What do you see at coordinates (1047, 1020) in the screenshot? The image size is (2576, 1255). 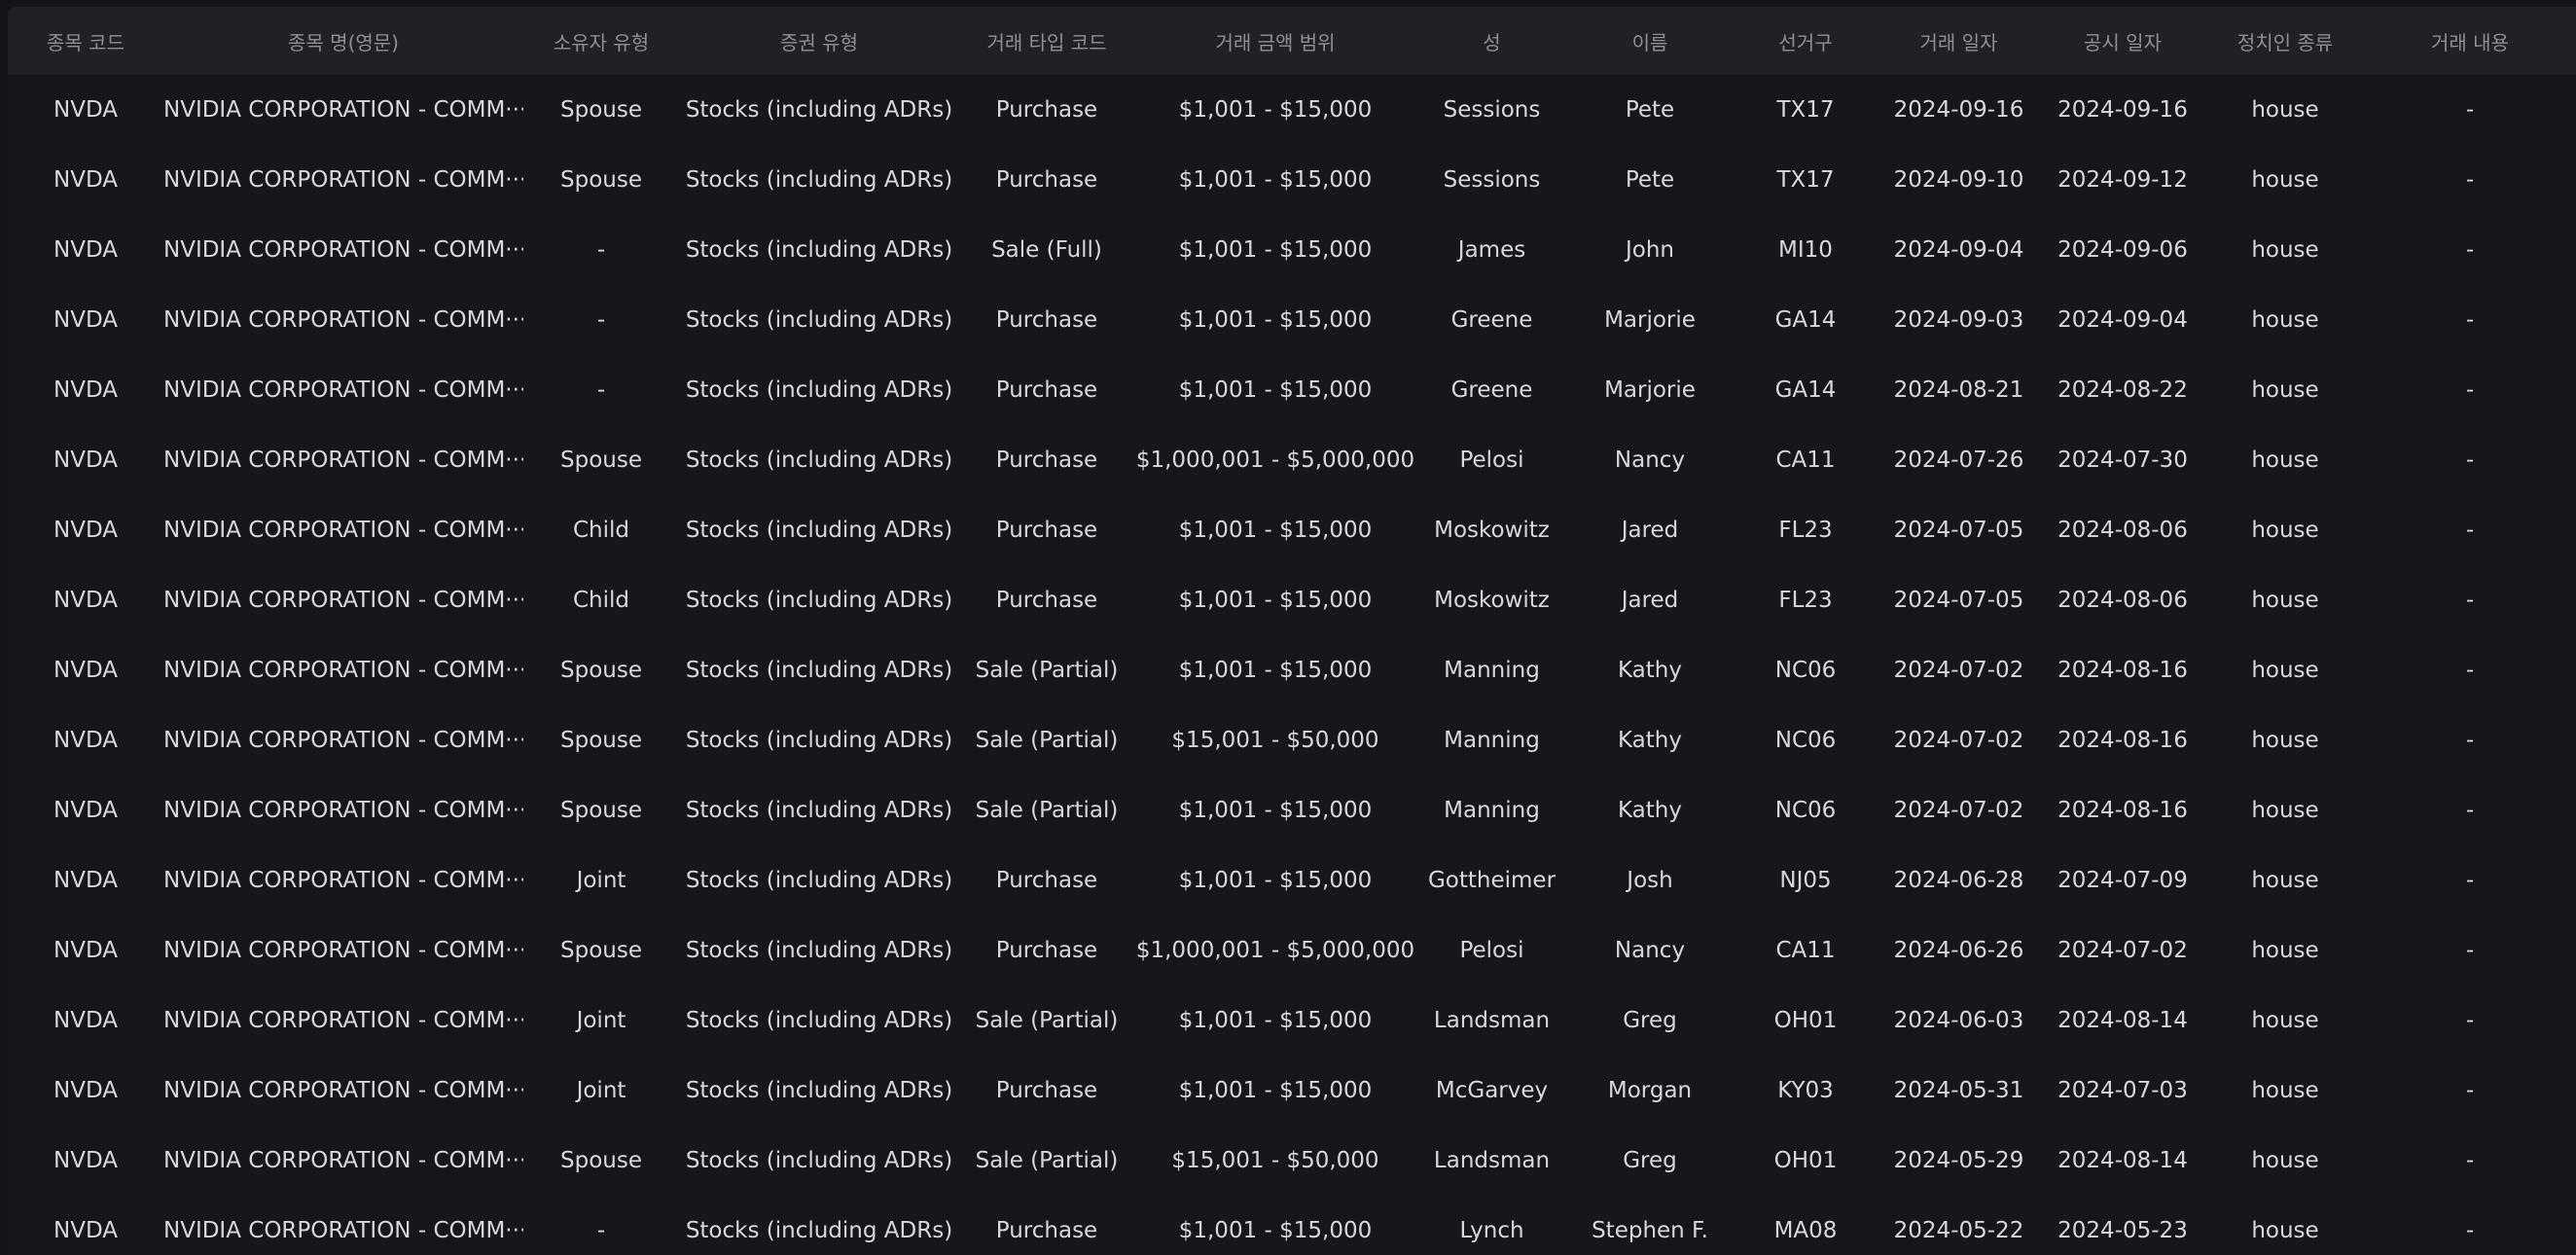 I see `cell-transaction-type: Sale (Partial)` at bounding box center [1047, 1020].